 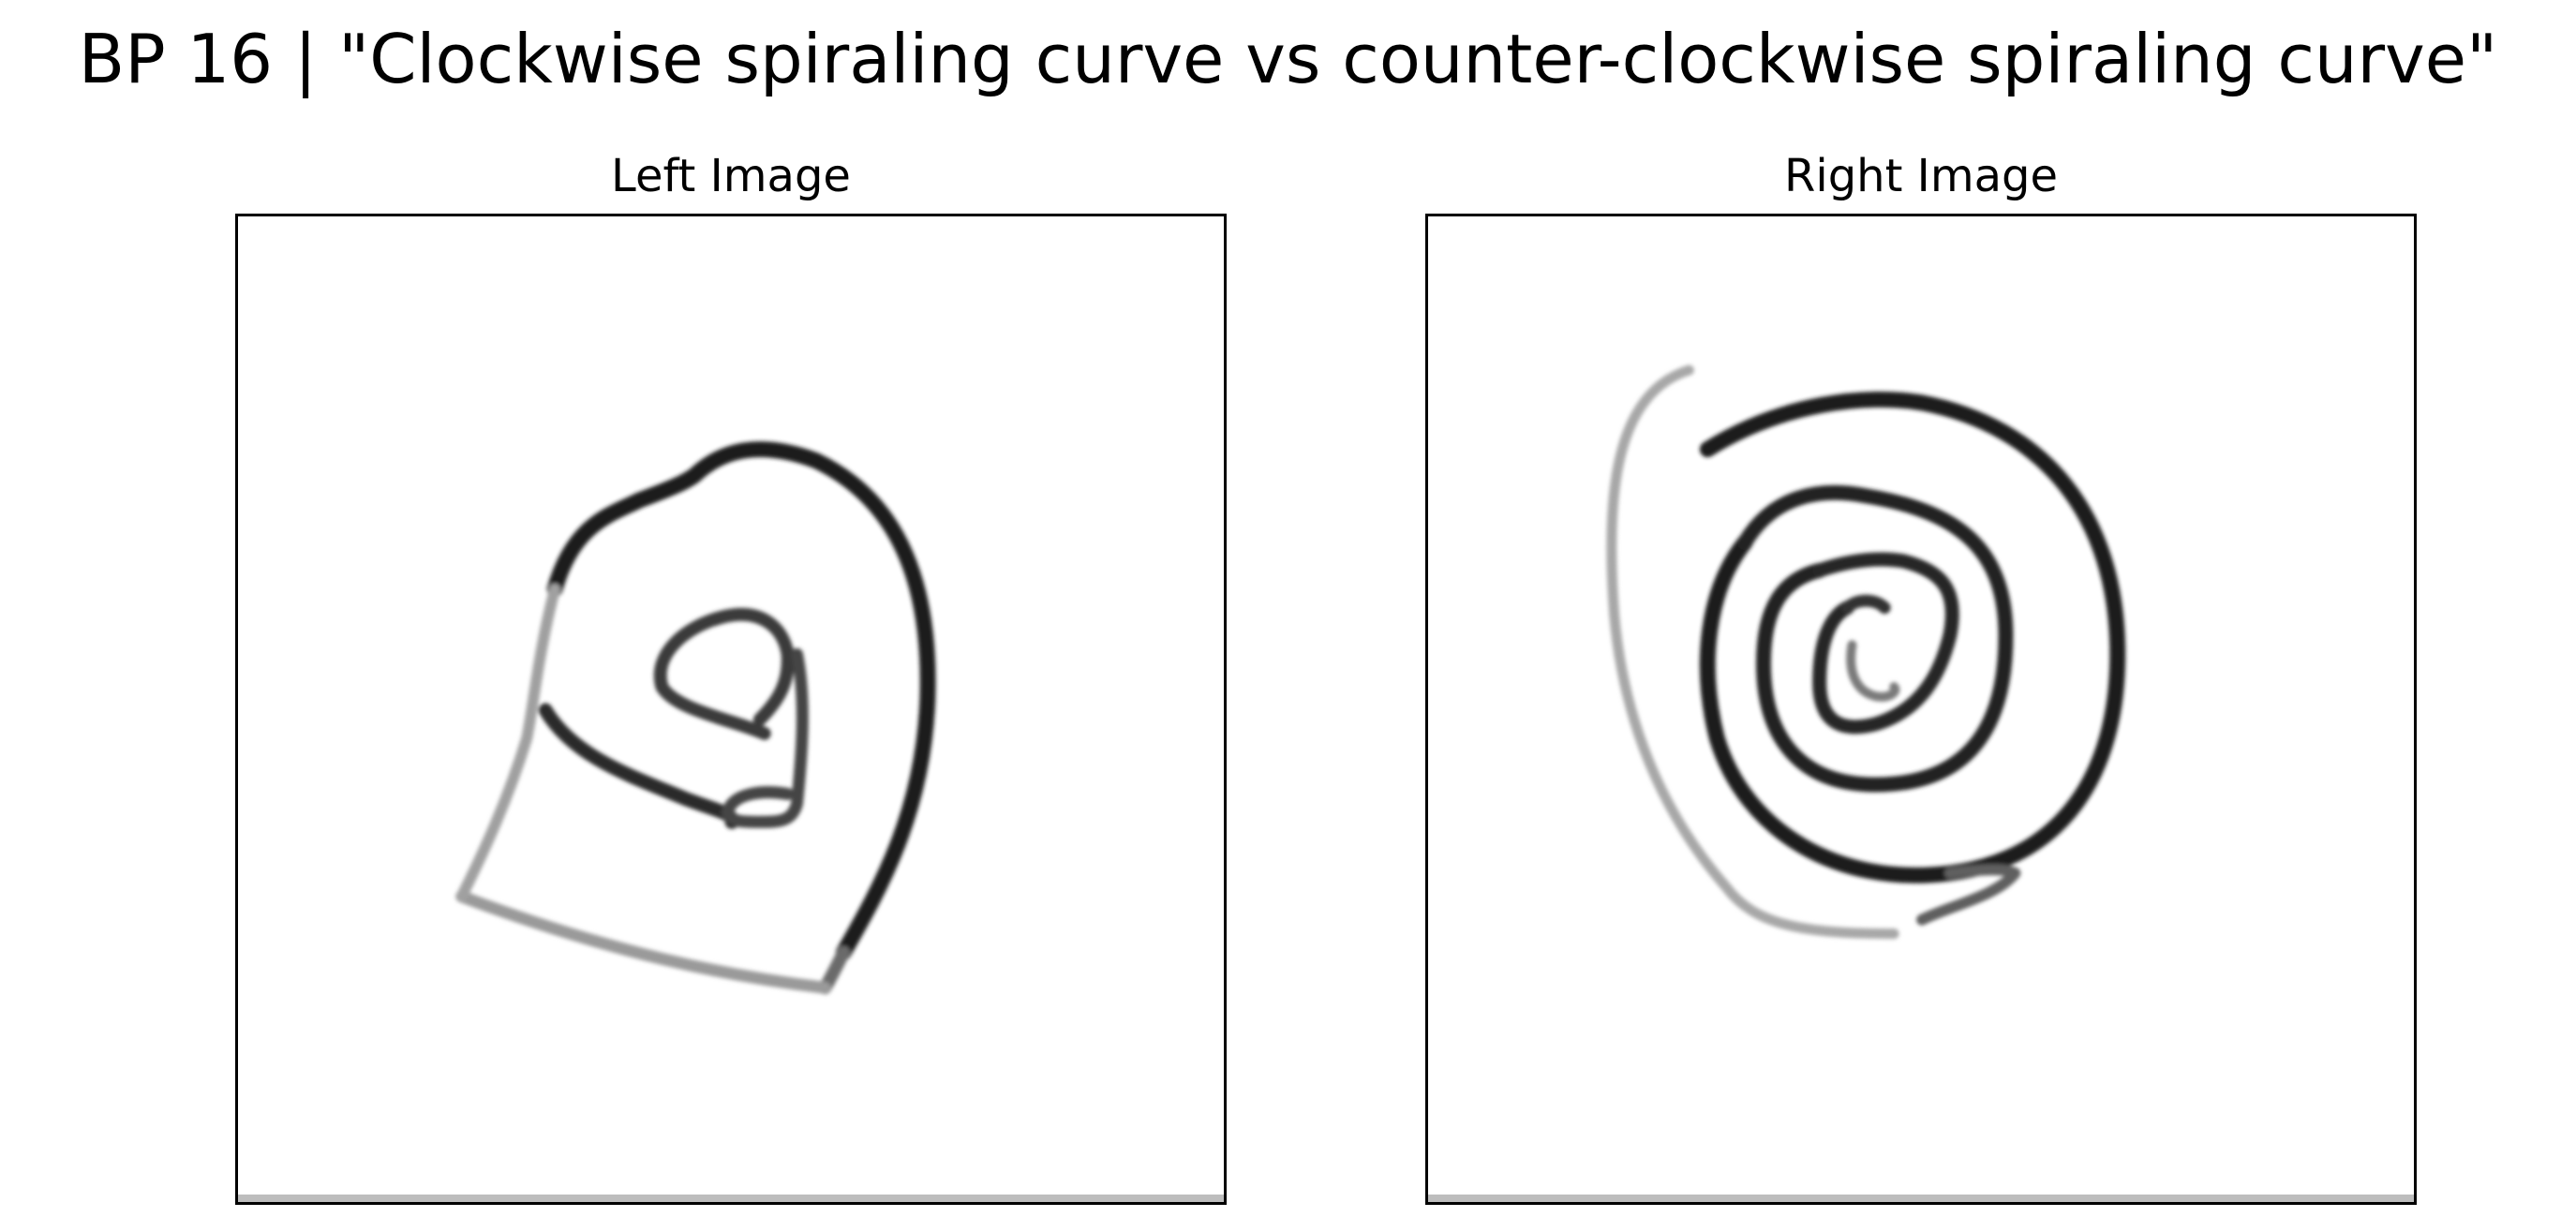 What do you see at coordinates (731, 1198) in the screenshot?
I see `left-panel-bottom-edge` at bounding box center [731, 1198].